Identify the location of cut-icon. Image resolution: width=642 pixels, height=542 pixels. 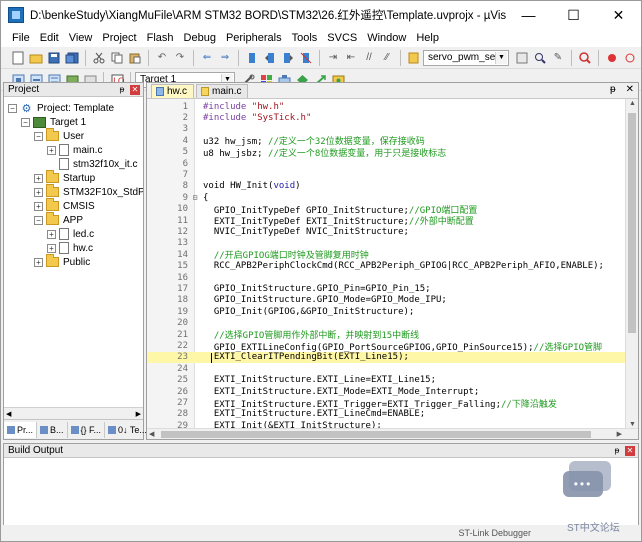
(99, 58).